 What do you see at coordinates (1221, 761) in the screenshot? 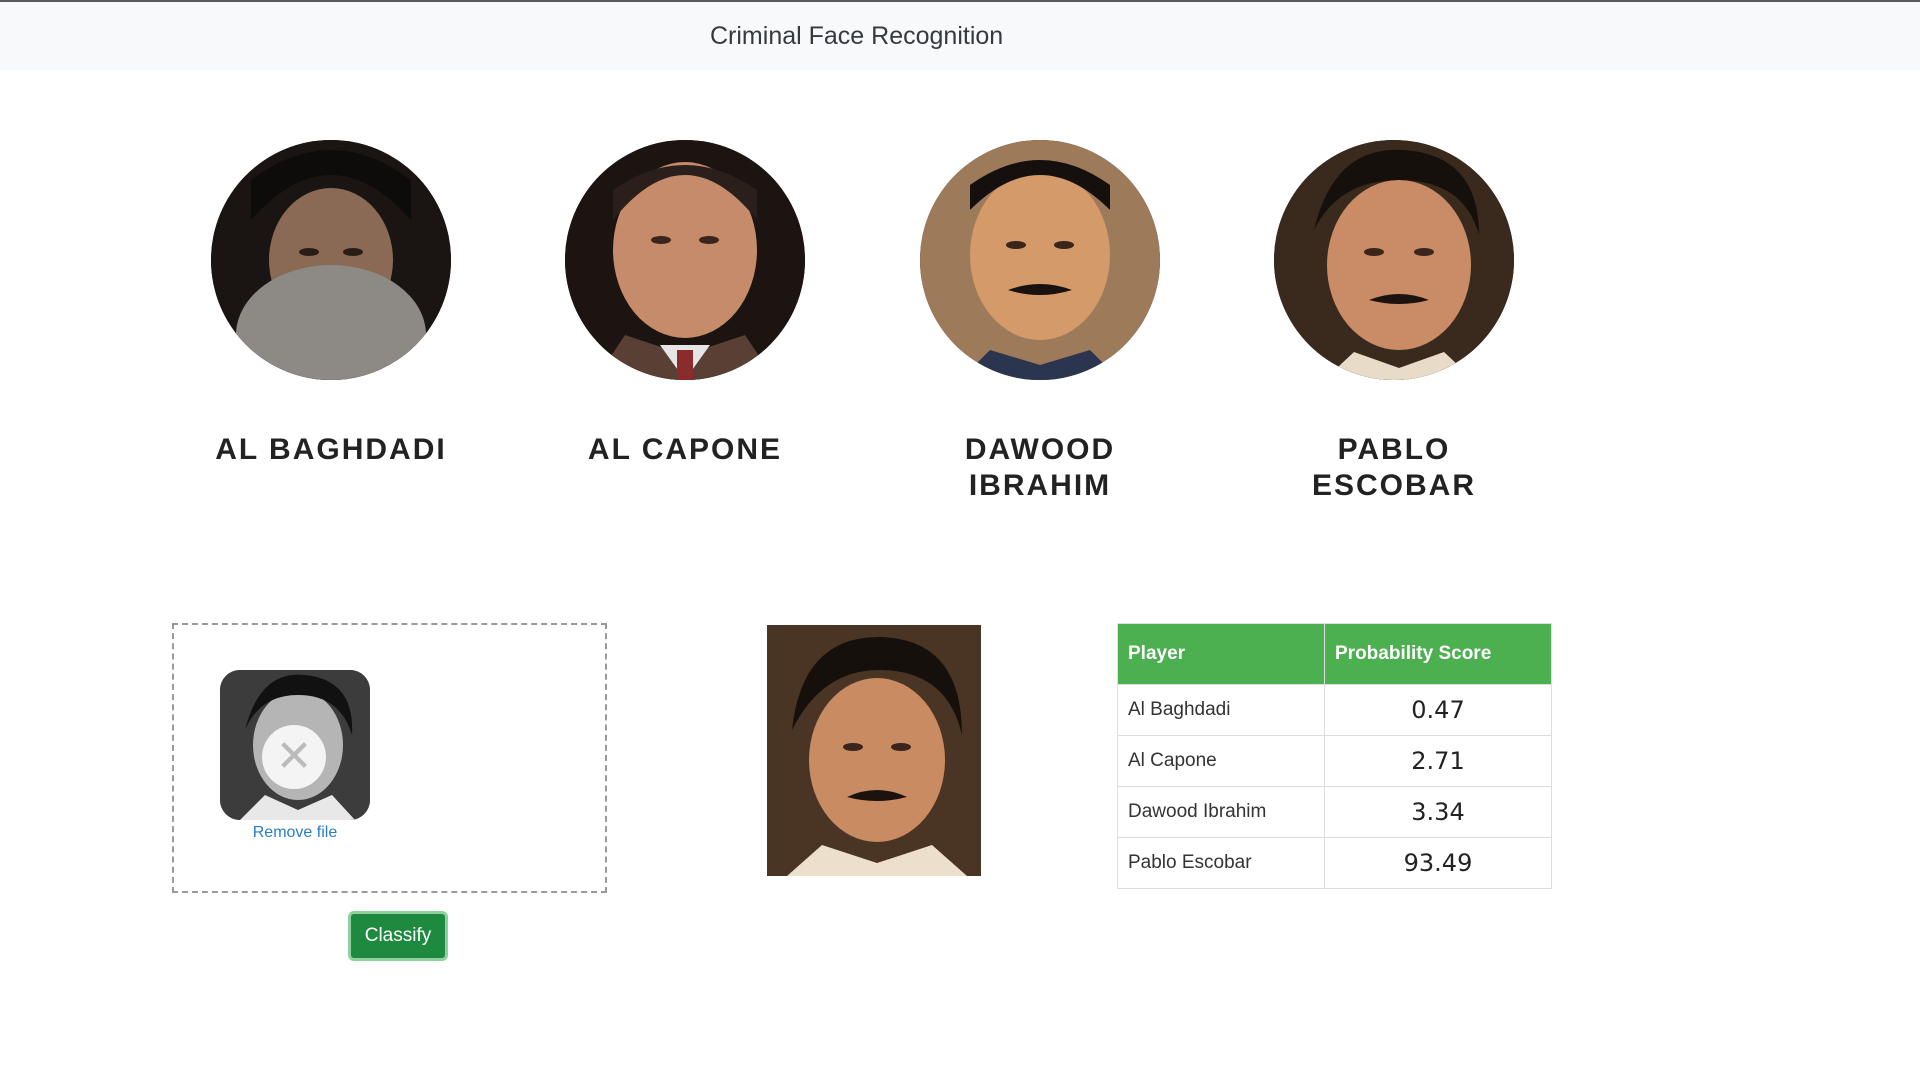
I see `player-cell: Al Capone` at bounding box center [1221, 761].